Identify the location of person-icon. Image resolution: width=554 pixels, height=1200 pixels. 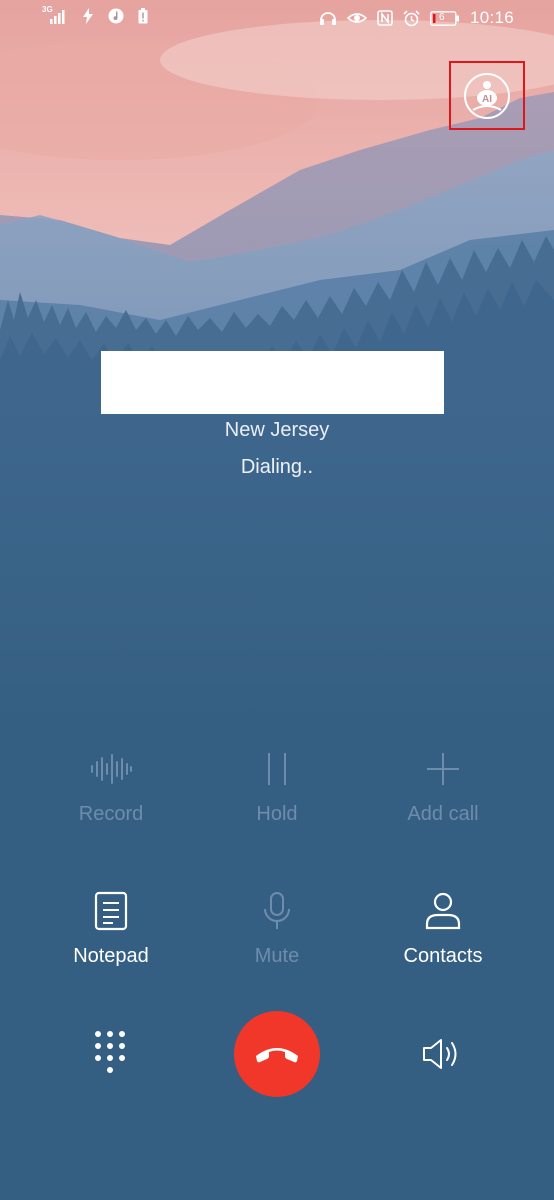
(443, 911).